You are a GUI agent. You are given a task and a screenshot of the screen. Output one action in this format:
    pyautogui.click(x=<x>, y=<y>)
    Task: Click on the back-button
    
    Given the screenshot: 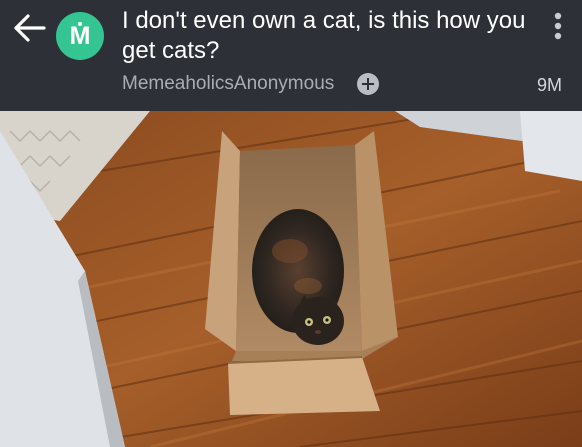 What is the action you would take?
    pyautogui.click(x=30, y=28)
    